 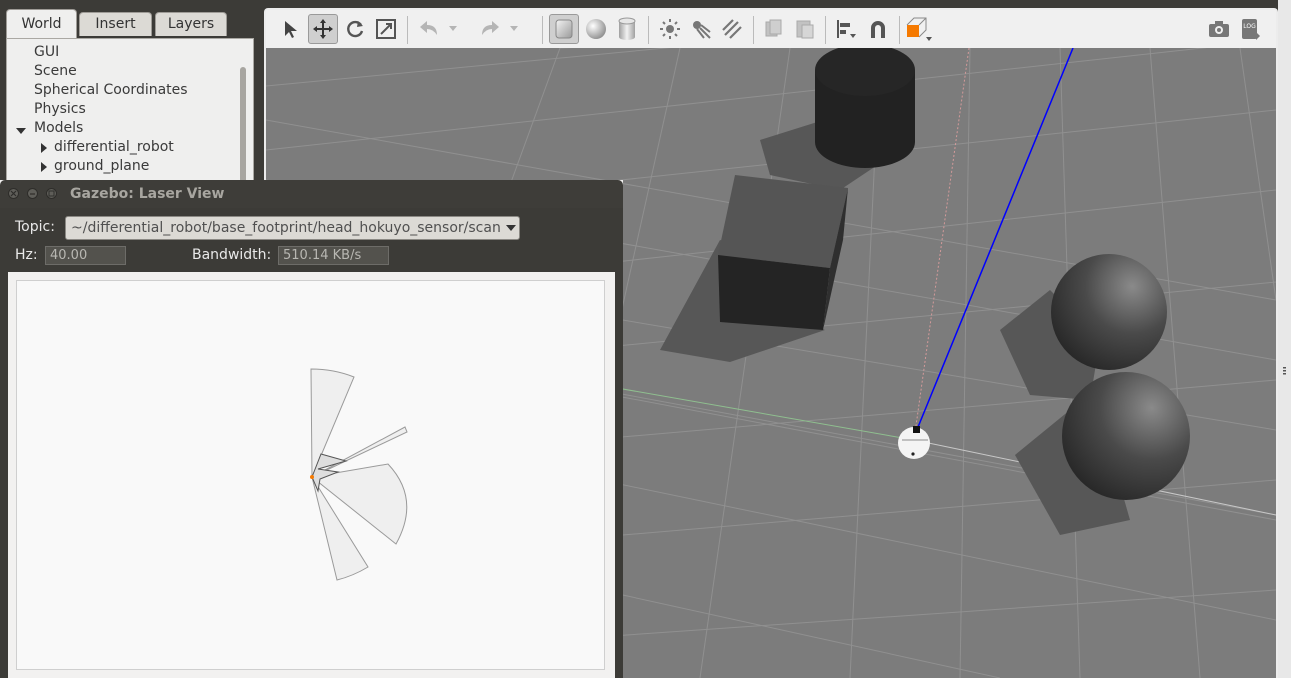 I want to click on laser-scan-plot, so click(x=359, y=474).